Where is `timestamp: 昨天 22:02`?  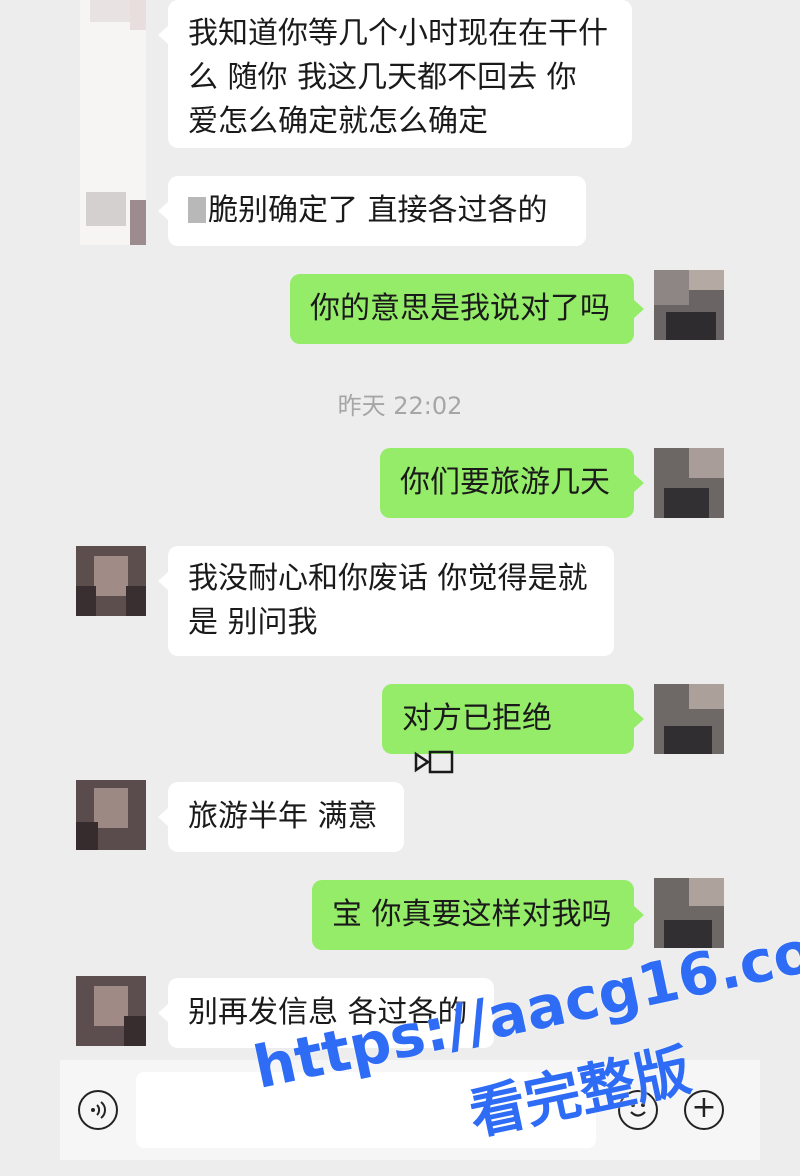
timestamp: 昨天 22:02 is located at coordinates (400, 406).